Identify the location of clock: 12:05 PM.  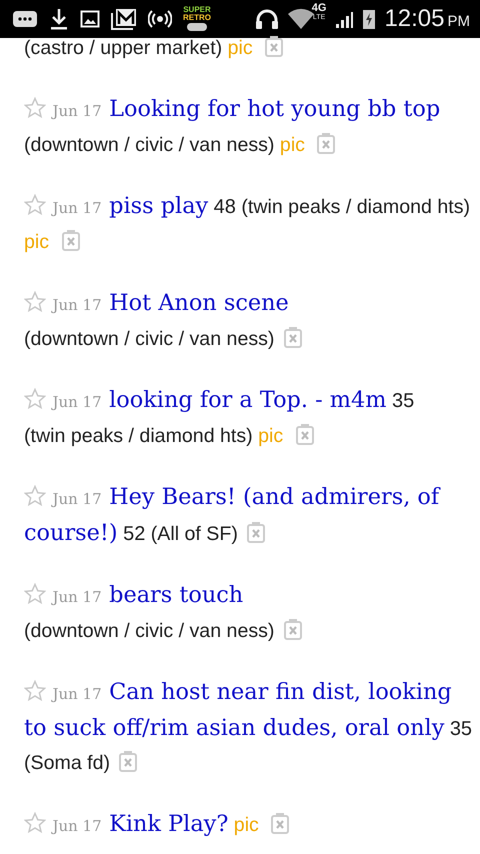
(427, 19).